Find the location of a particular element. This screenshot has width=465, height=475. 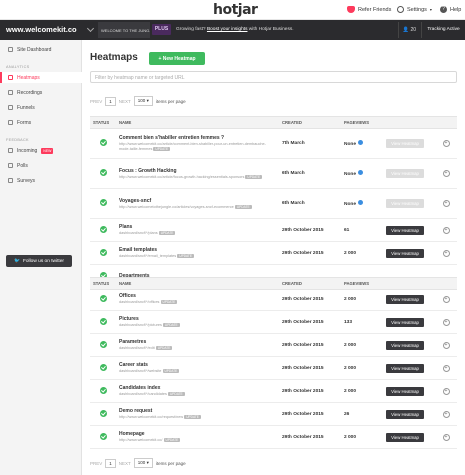

sidebar-item-surveys: Surveys is located at coordinates (41, 180).